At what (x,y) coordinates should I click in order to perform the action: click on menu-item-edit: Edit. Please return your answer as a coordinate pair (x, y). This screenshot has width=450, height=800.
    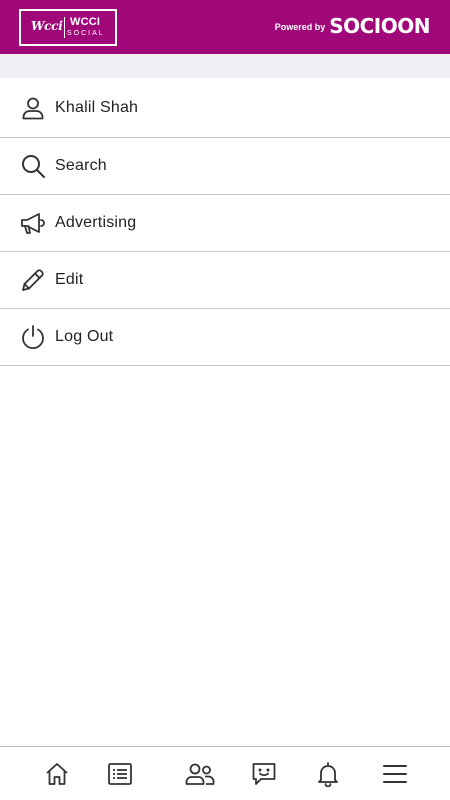
    Looking at the image, I should click on (225, 280).